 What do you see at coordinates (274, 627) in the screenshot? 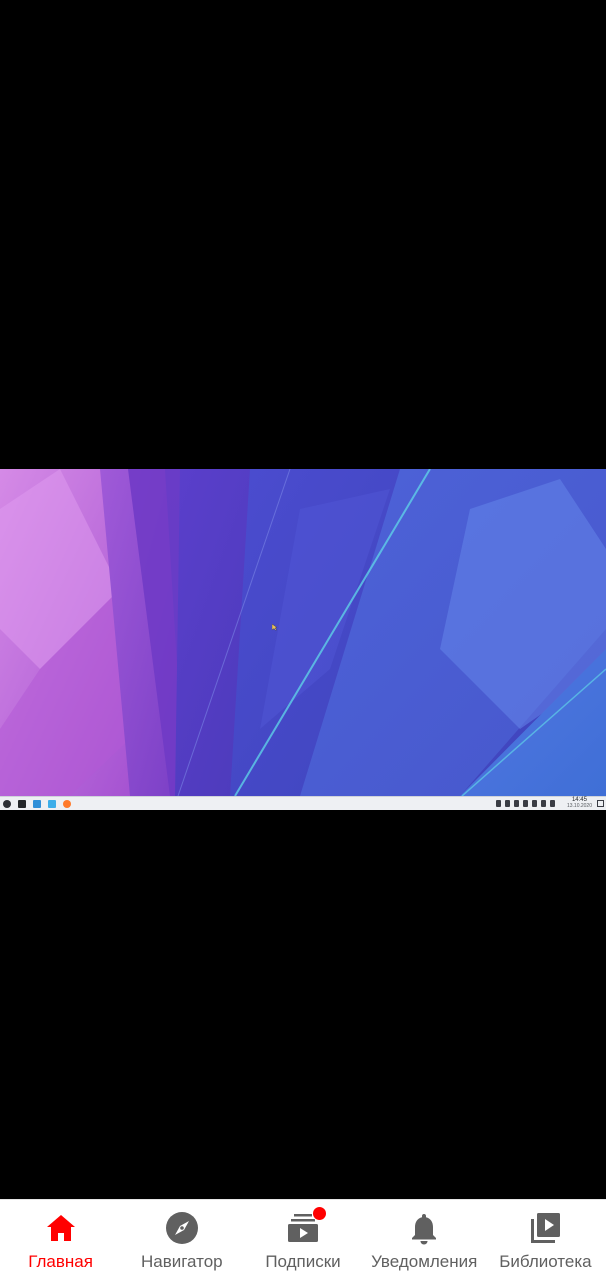
I see `mouse-cursor-icon` at bounding box center [274, 627].